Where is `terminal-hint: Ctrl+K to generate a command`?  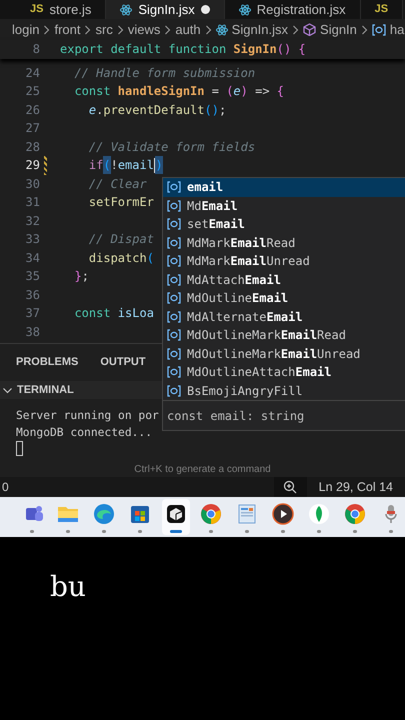 terminal-hint: Ctrl+K to generate a command is located at coordinates (202, 470).